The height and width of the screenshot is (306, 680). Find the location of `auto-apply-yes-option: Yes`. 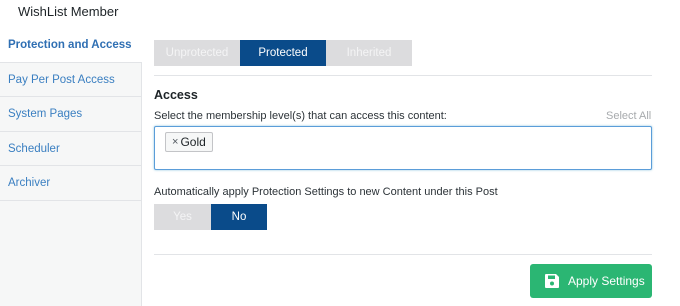

auto-apply-yes-option: Yes is located at coordinates (182, 217).